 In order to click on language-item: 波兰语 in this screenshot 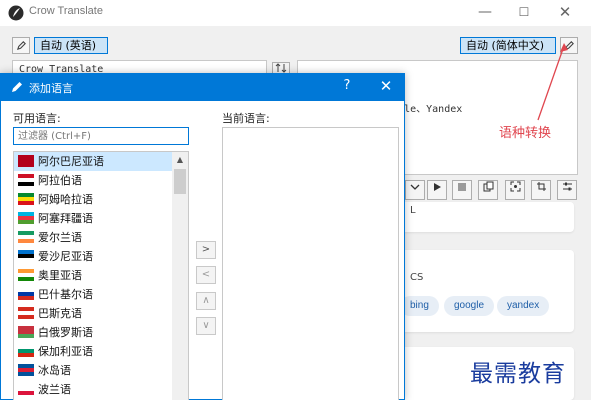, I will do `click(101, 389)`.